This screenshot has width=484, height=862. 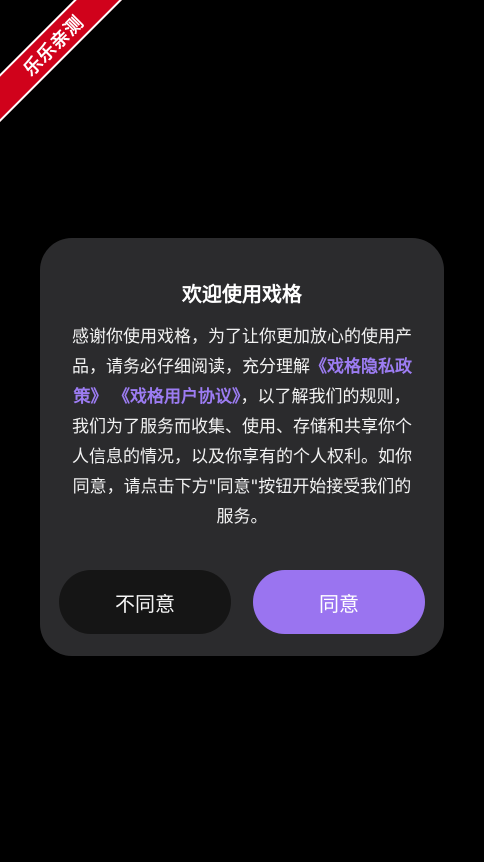 I want to click on disagree-button: 不同意, so click(x=145, y=602).